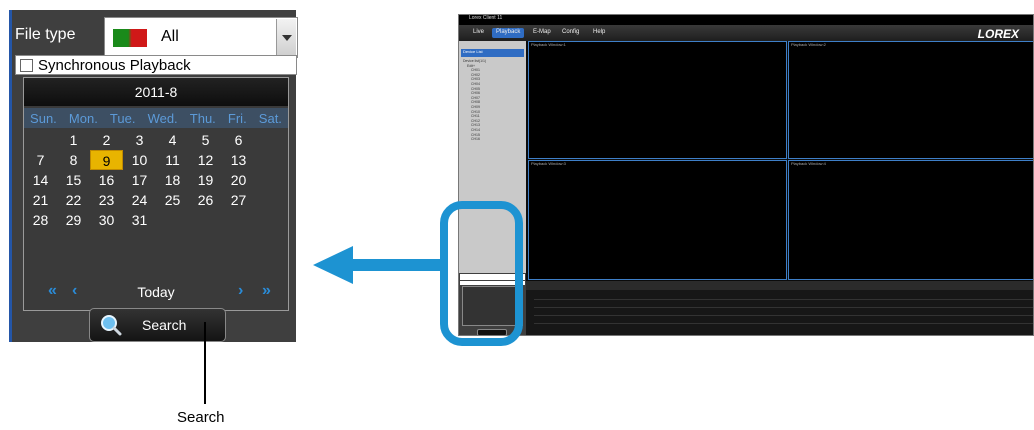 This screenshot has width=1034, height=430. What do you see at coordinates (657, 220) in the screenshot?
I see `playback-window-3: Playback Window:3` at bounding box center [657, 220].